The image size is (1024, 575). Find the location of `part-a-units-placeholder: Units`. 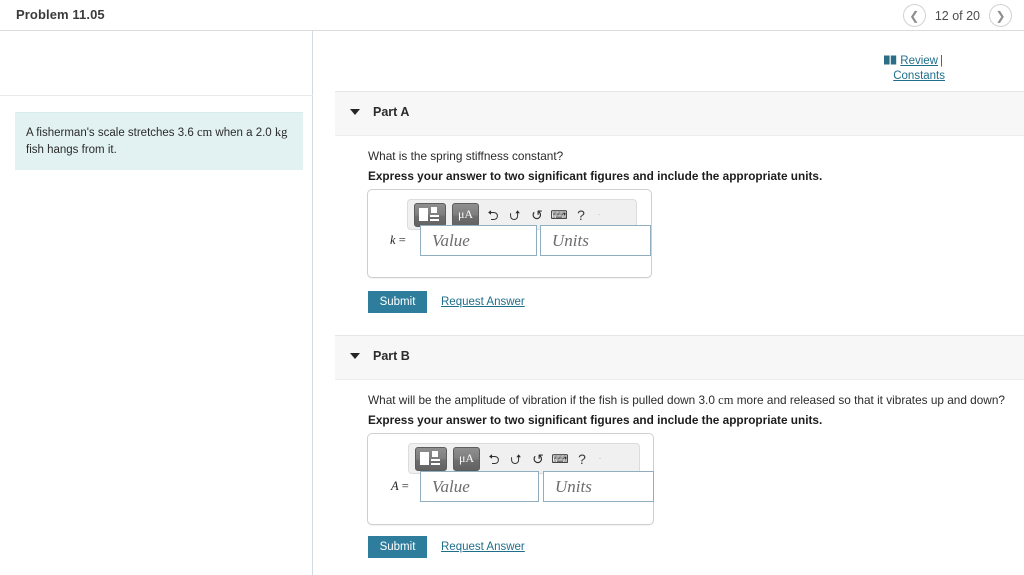

part-a-units-placeholder: Units is located at coordinates (570, 240).